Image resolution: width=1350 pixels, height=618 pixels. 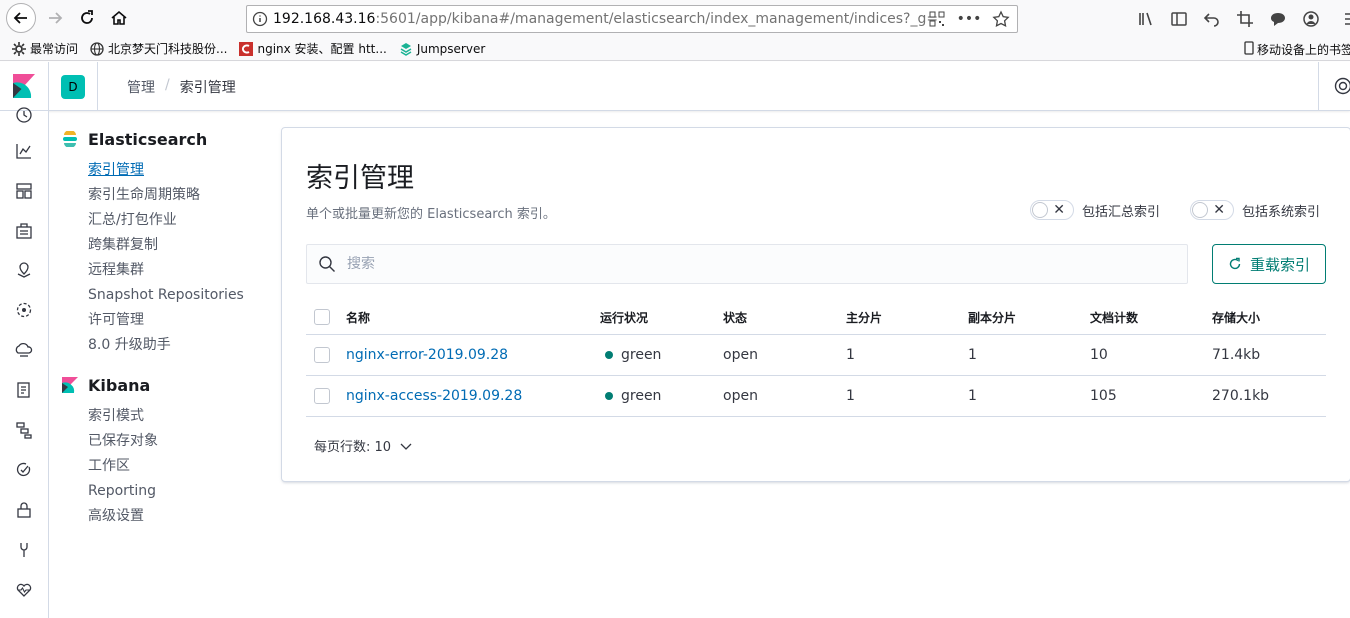 I want to click on search-icon, so click(x=327, y=264).